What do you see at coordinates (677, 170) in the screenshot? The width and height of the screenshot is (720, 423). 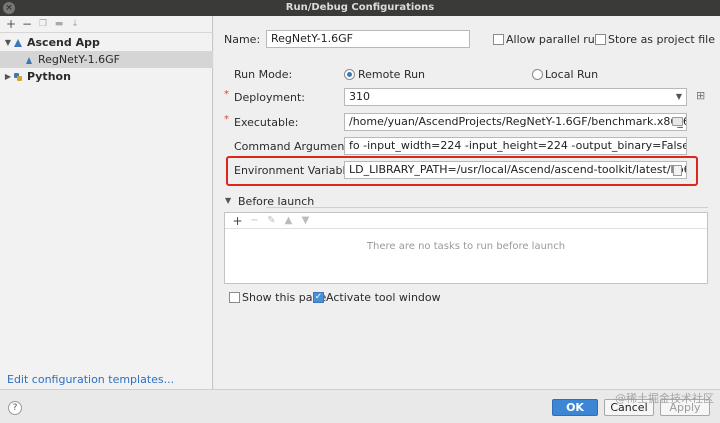 I see `edit-env-icon` at bounding box center [677, 170].